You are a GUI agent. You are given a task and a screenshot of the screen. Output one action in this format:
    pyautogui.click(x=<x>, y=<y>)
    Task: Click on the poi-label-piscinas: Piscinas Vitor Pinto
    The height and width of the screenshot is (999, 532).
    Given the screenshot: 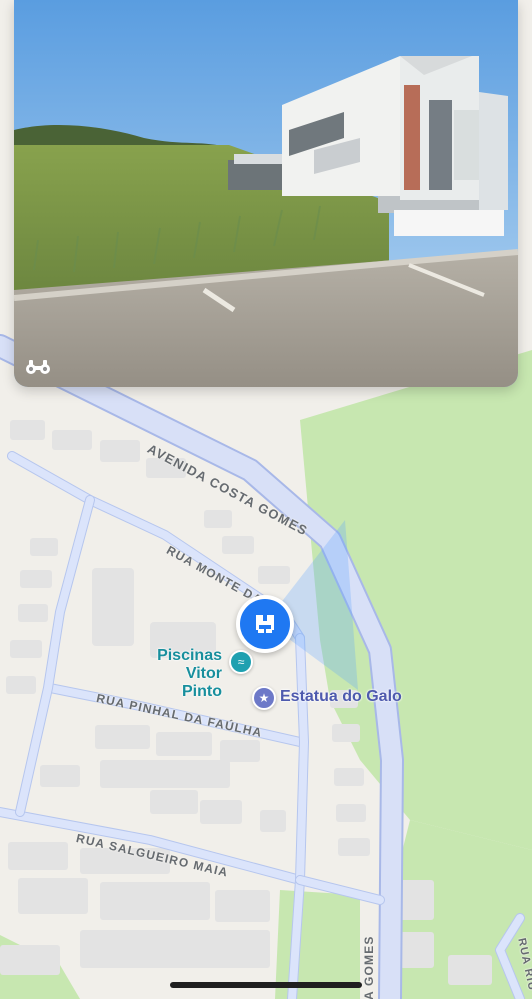 What is the action you would take?
    pyautogui.click(x=186, y=674)
    